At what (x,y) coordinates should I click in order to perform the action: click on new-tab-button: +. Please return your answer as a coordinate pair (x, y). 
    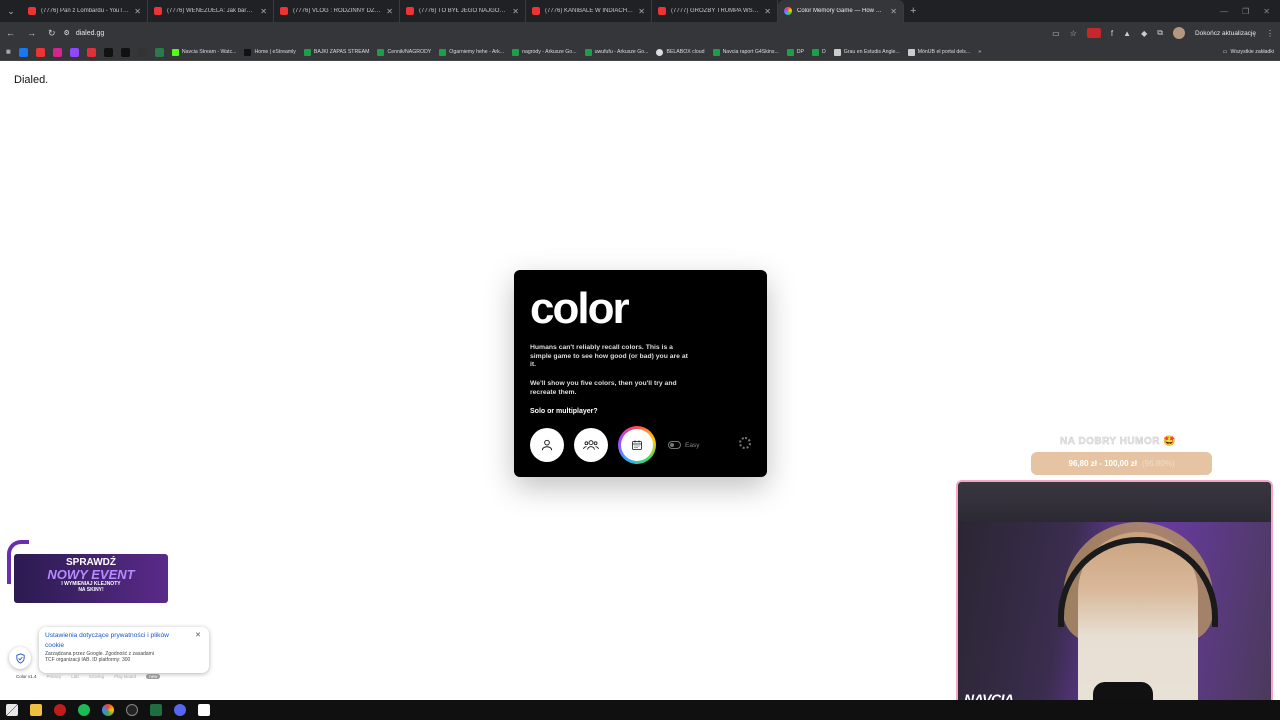
    Looking at the image, I should click on (913, 11).